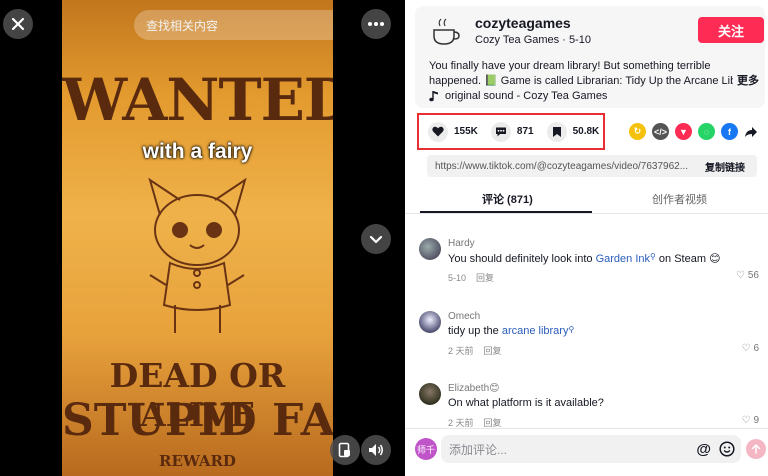  Describe the element at coordinates (727, 449) in the screenshot. I see `emoji-icon` at that location.